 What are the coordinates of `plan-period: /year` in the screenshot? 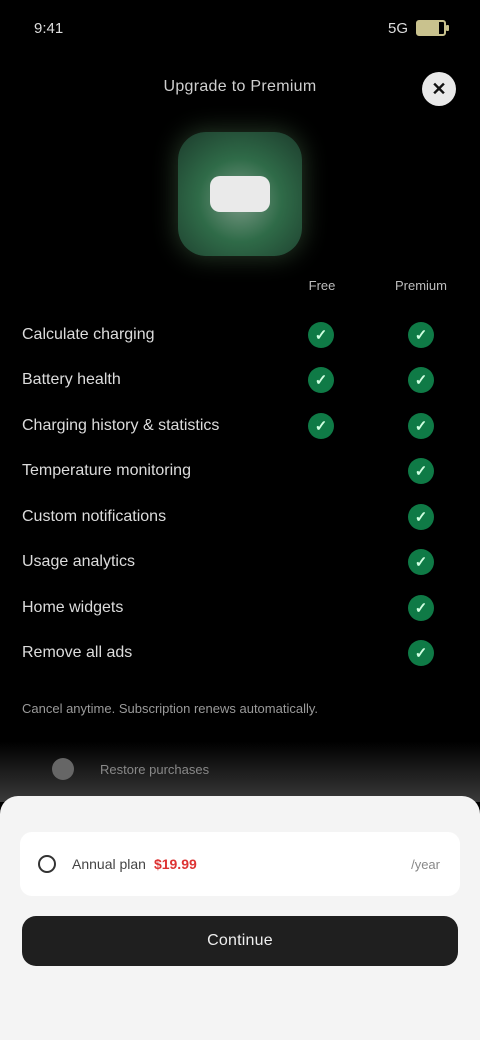 It's located at (425, 864).